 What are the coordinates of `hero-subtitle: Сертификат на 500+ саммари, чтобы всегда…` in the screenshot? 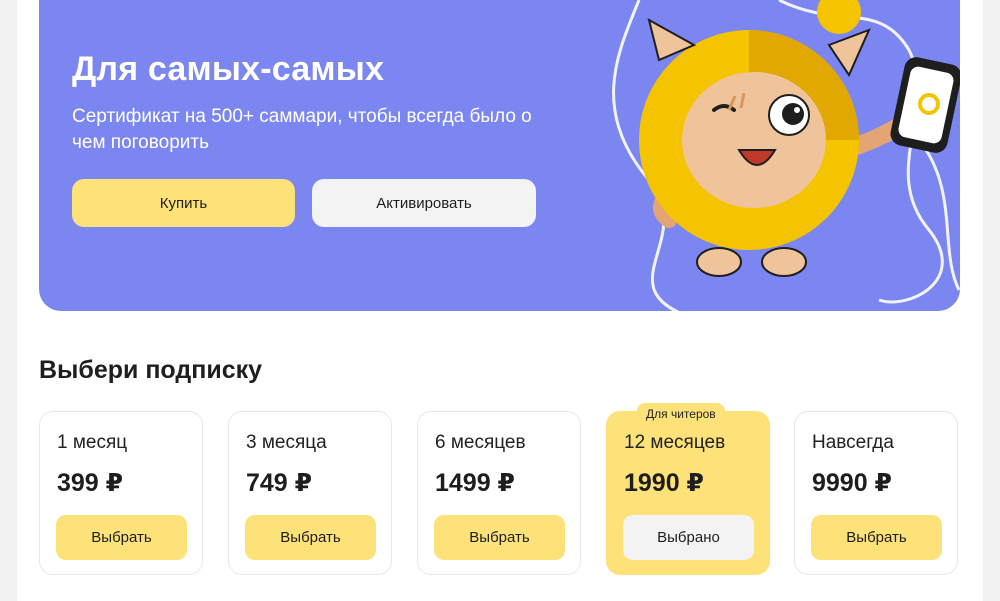 It's located at (302, 129).